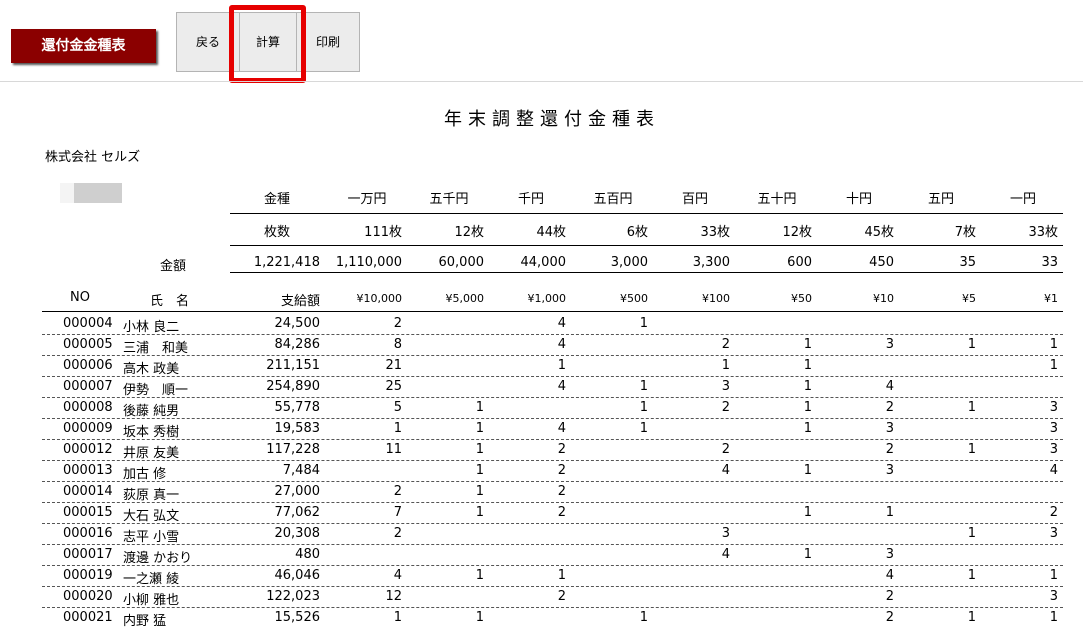  What do you see at coordinates (1022, 199) in the screenshot?
I see `denomination-name: 一円` at bounding box center [1022, 199].